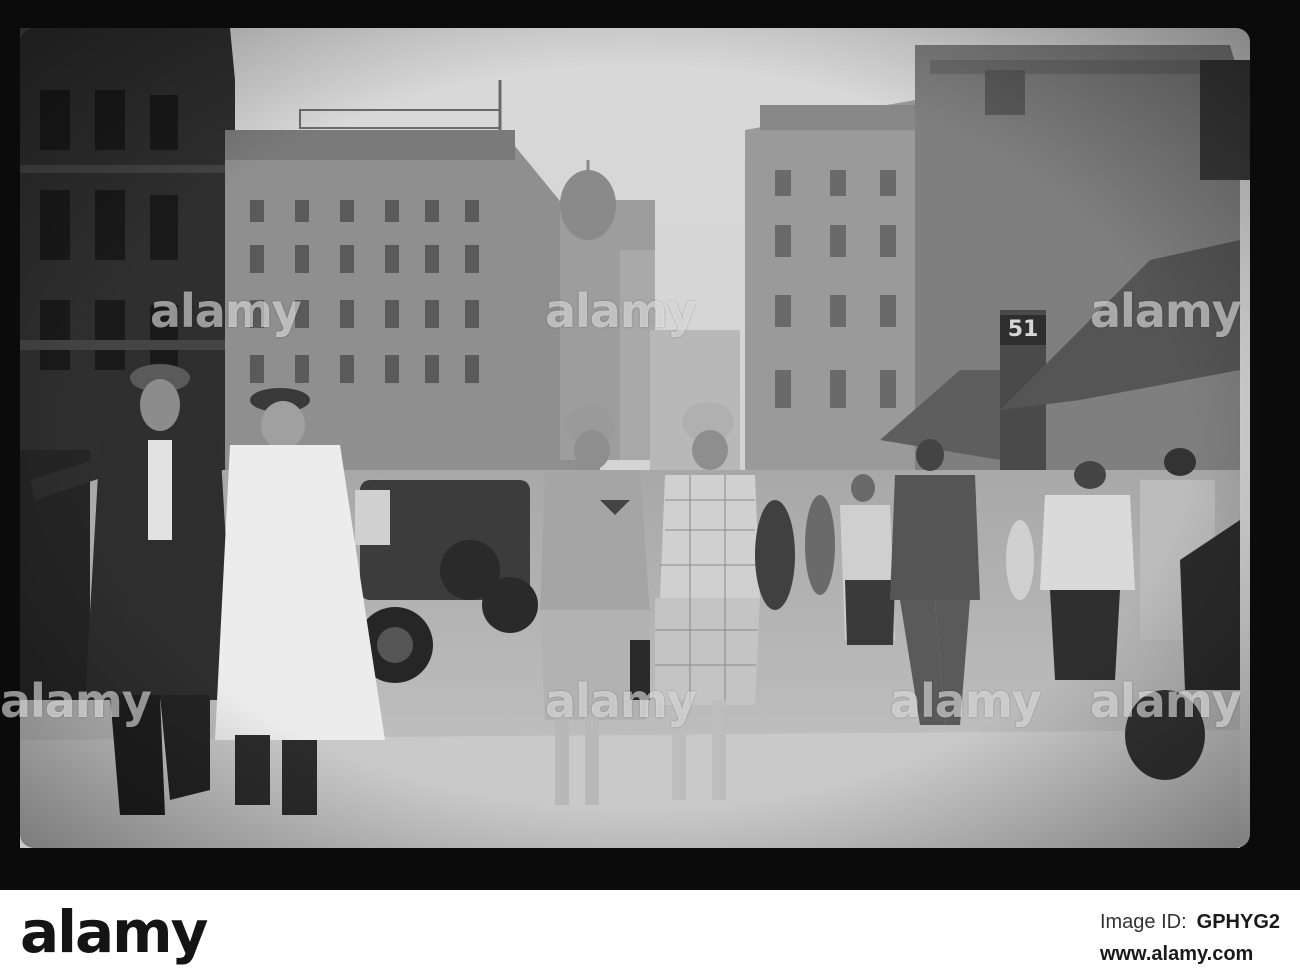 The width and height of the screenshot is (1300, 980). Describe the element at coordinates (1190, 938) in the screenshot. I see `image-meta: Image ID: GPHYG2 www.alamy.com` at that location.